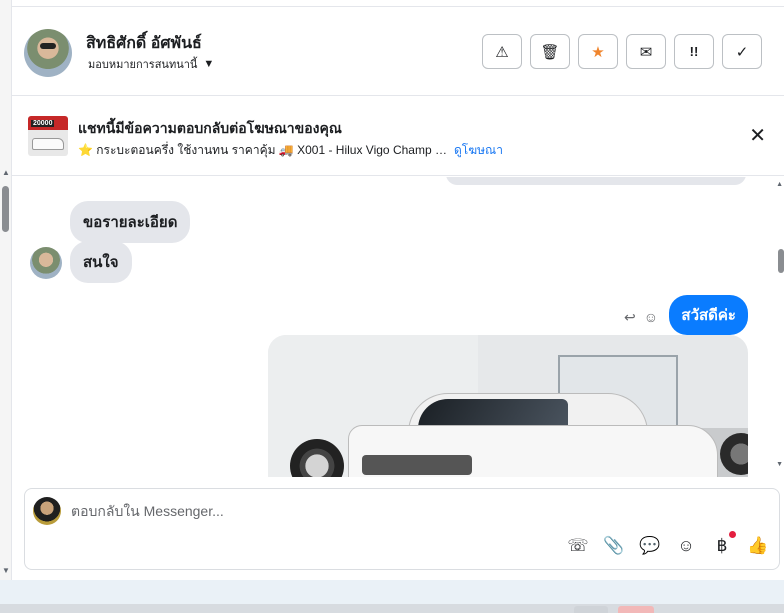 Image resolution: width=784 pixels, height=613 pixels. I want to click on mark-done-button: ✓, so click(742, 51).